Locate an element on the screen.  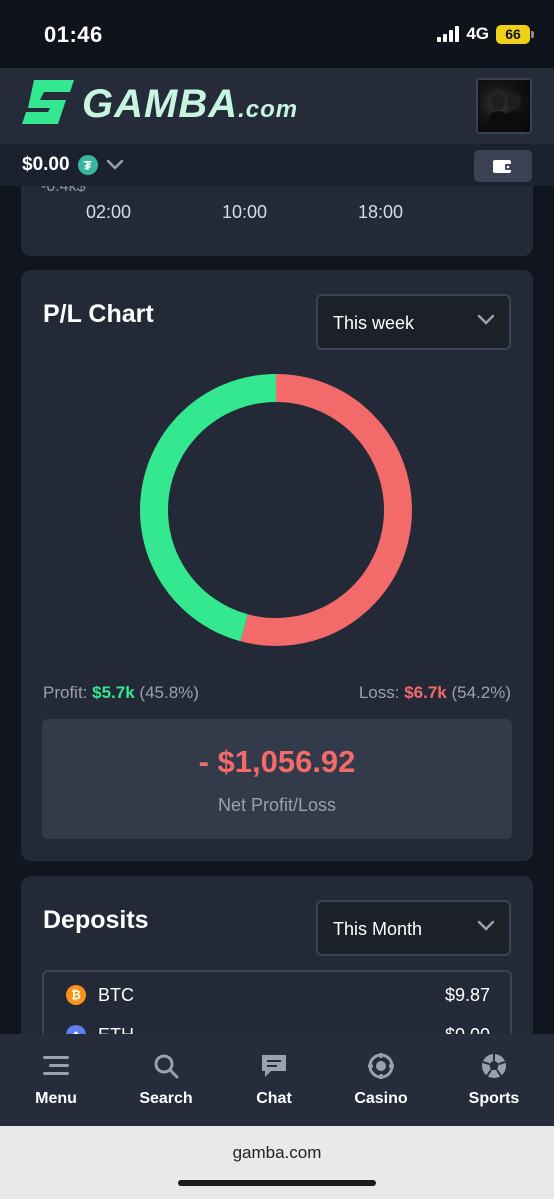
wallet-button is located at coordinates (503, 166).